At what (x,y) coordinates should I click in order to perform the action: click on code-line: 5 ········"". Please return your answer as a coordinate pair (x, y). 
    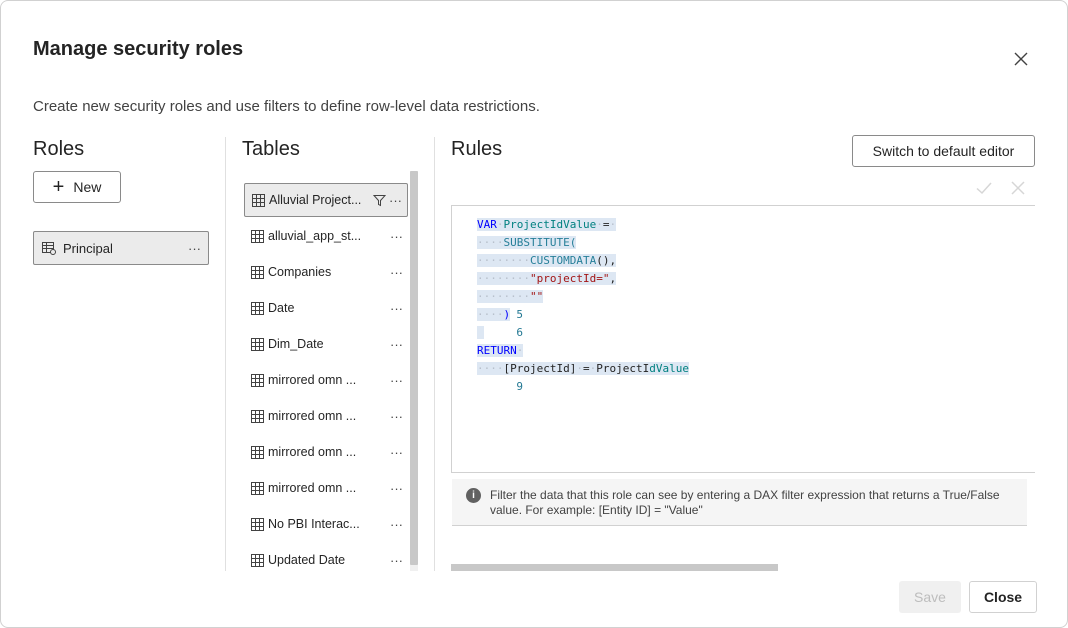
    Looking at the image, I should click on (498, 304).